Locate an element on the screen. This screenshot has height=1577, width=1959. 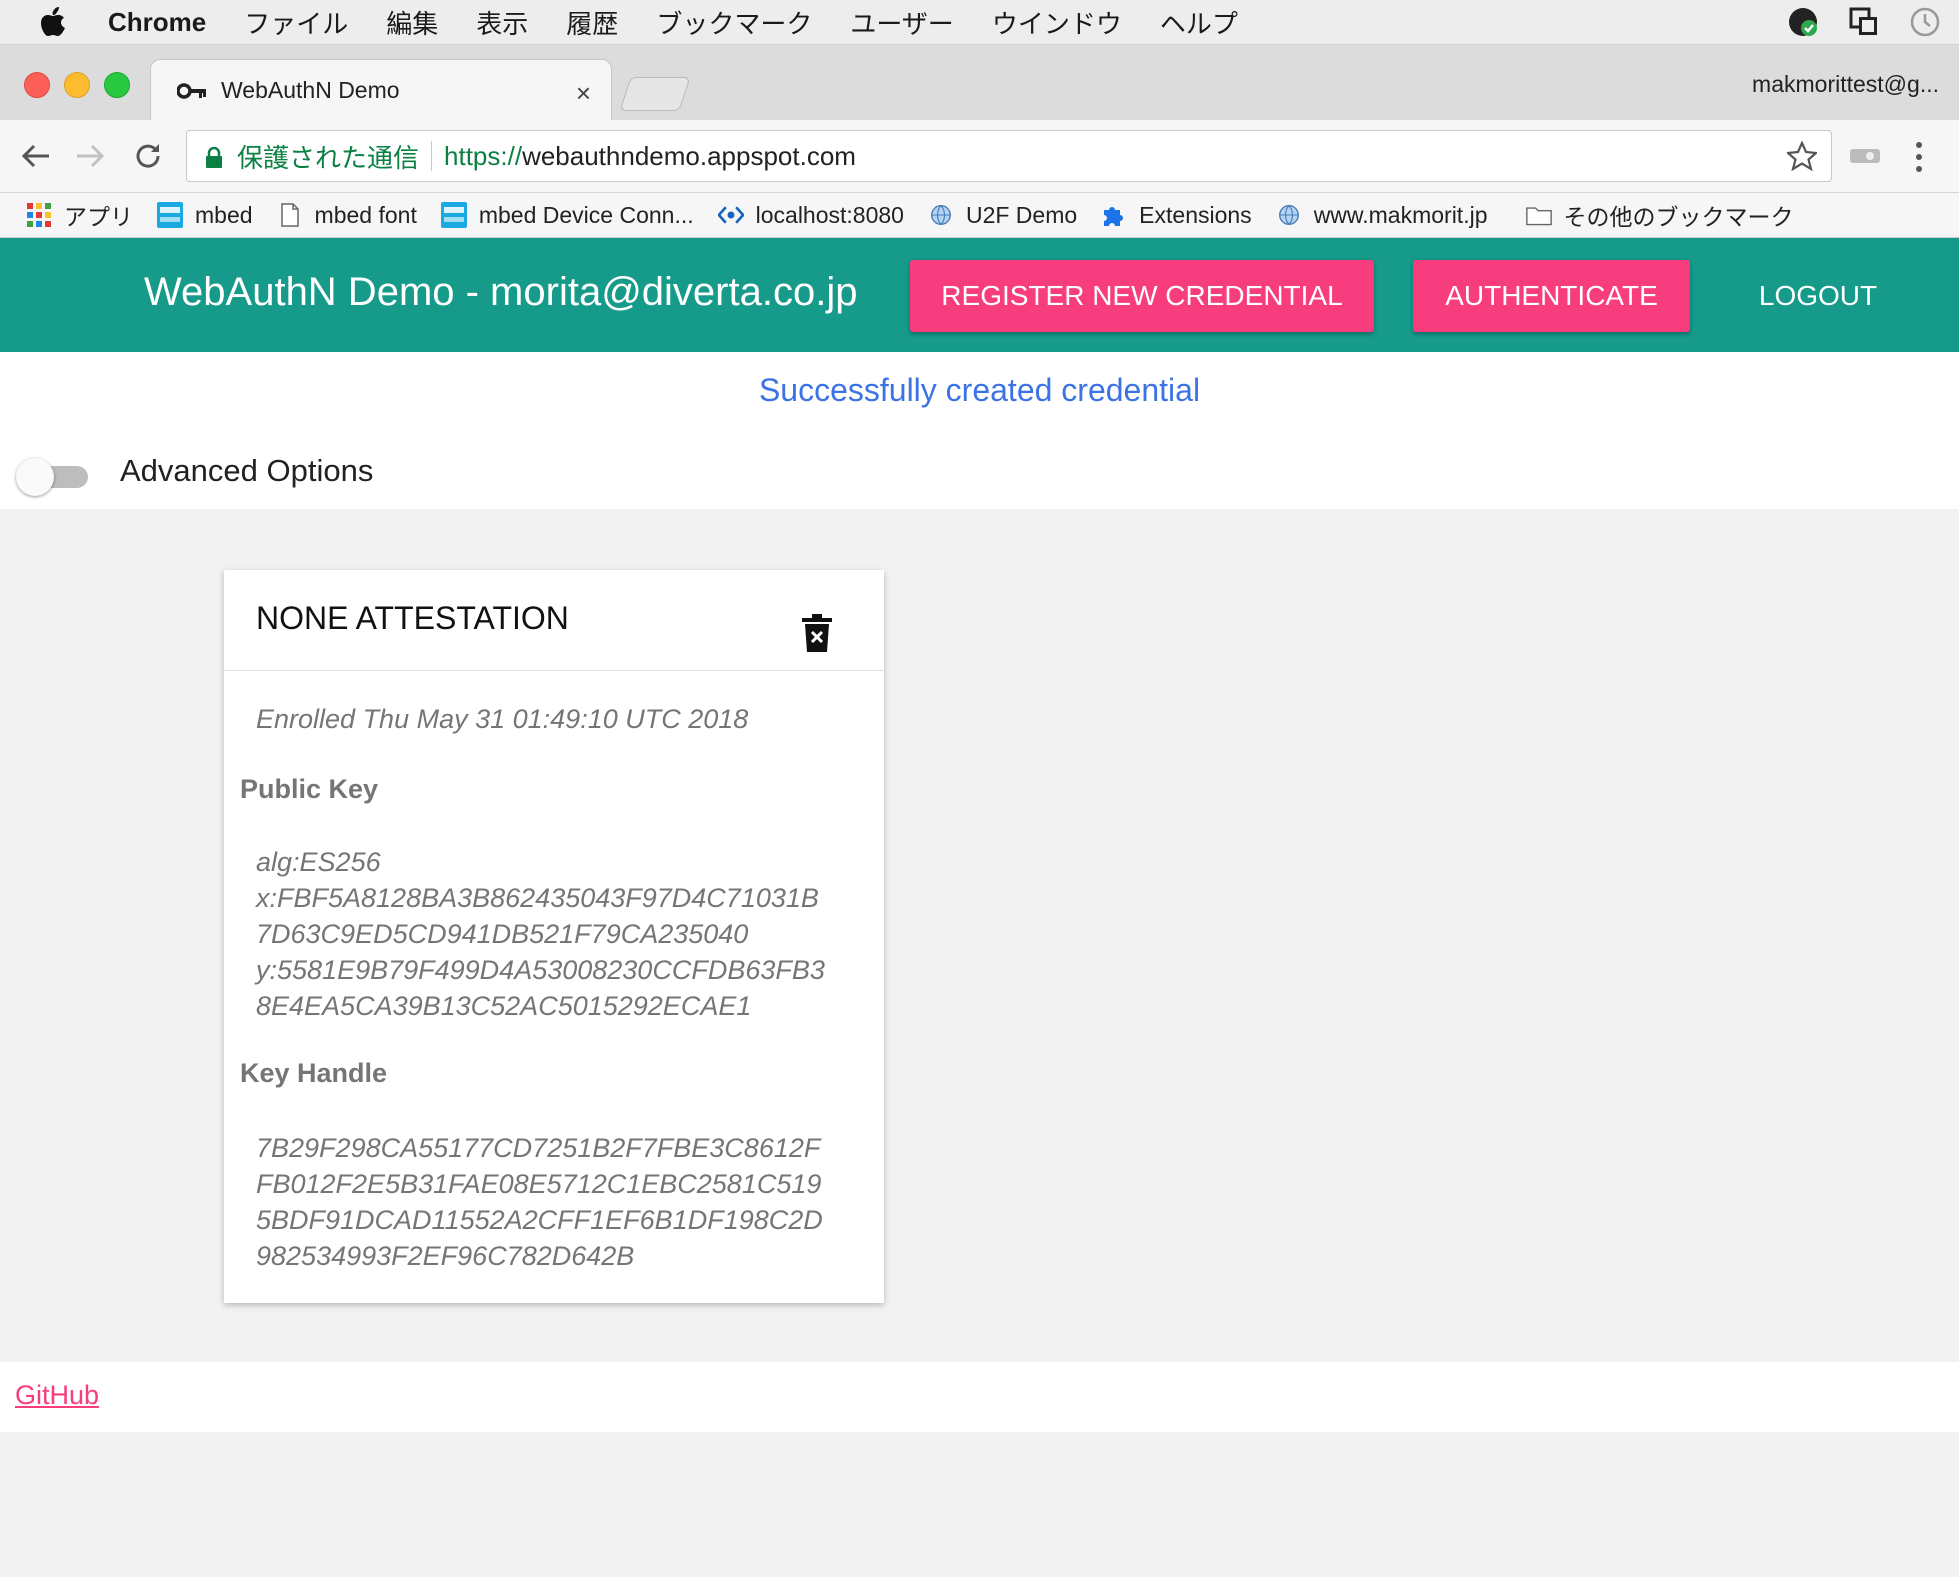
toggle-knob is located at coordinates (35, 477).